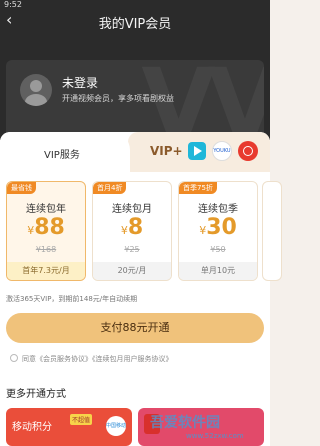  What do you see at coordinates (46, 209) in the screenshot?
I see `plan-name: 连续包年` at bounding box center [46, 209].